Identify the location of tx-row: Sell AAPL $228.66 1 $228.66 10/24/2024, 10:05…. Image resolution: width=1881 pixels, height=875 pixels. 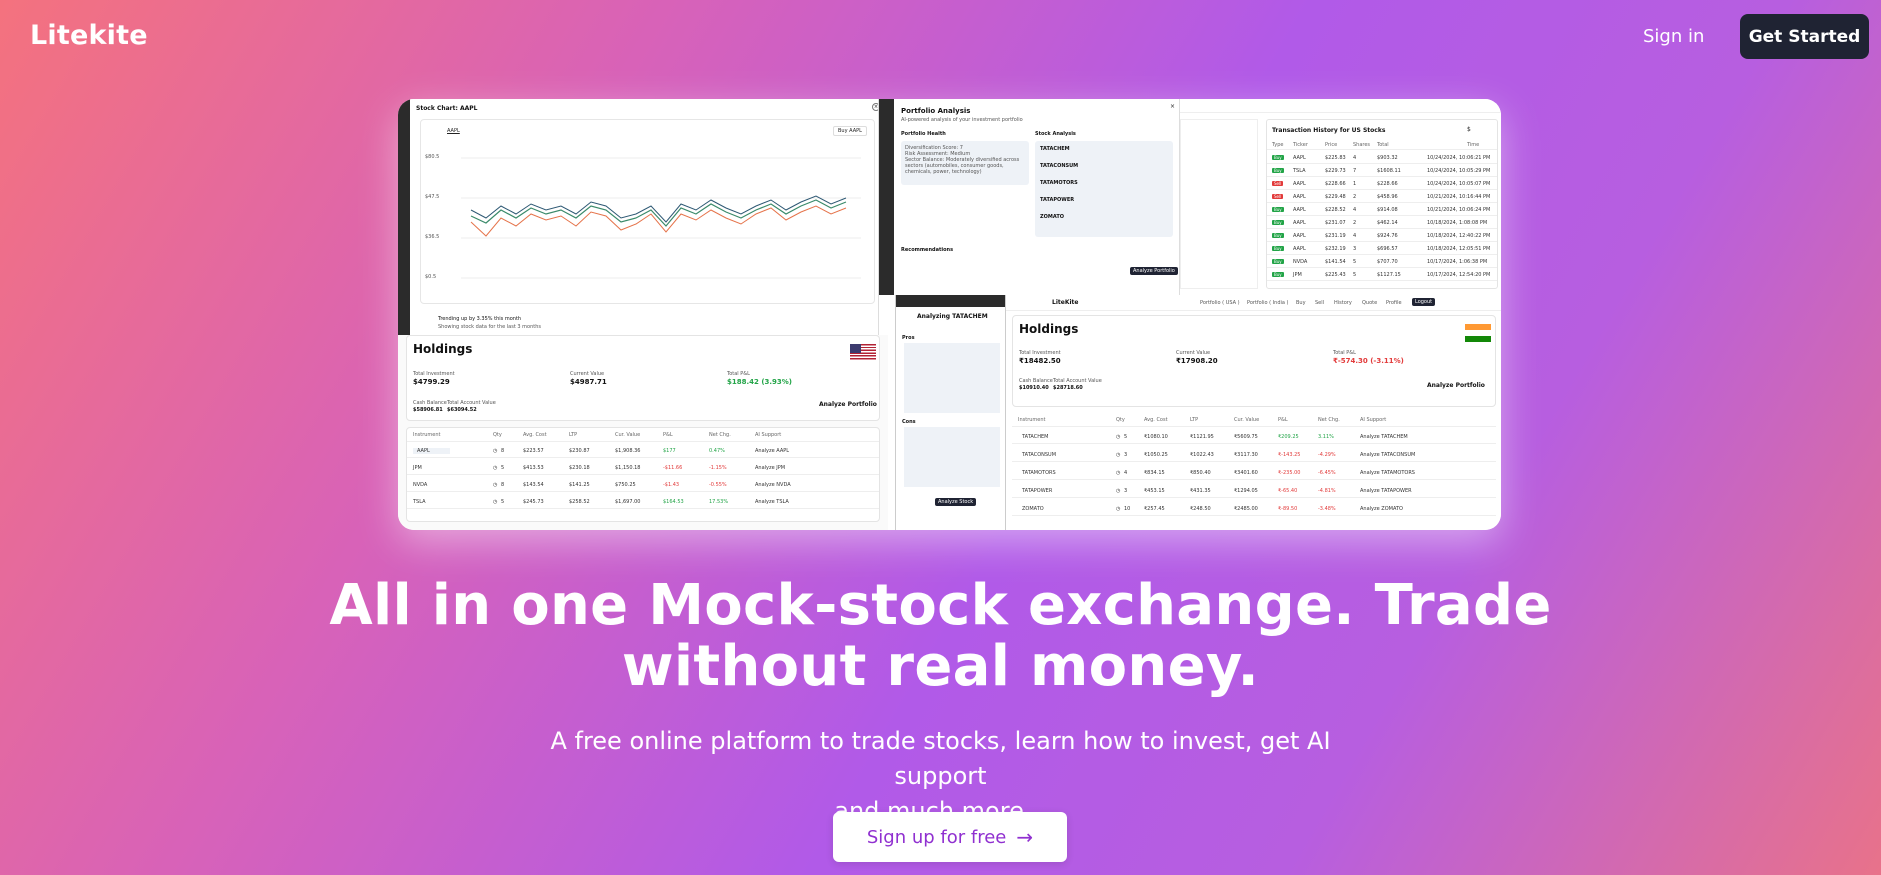
(1382, 184).